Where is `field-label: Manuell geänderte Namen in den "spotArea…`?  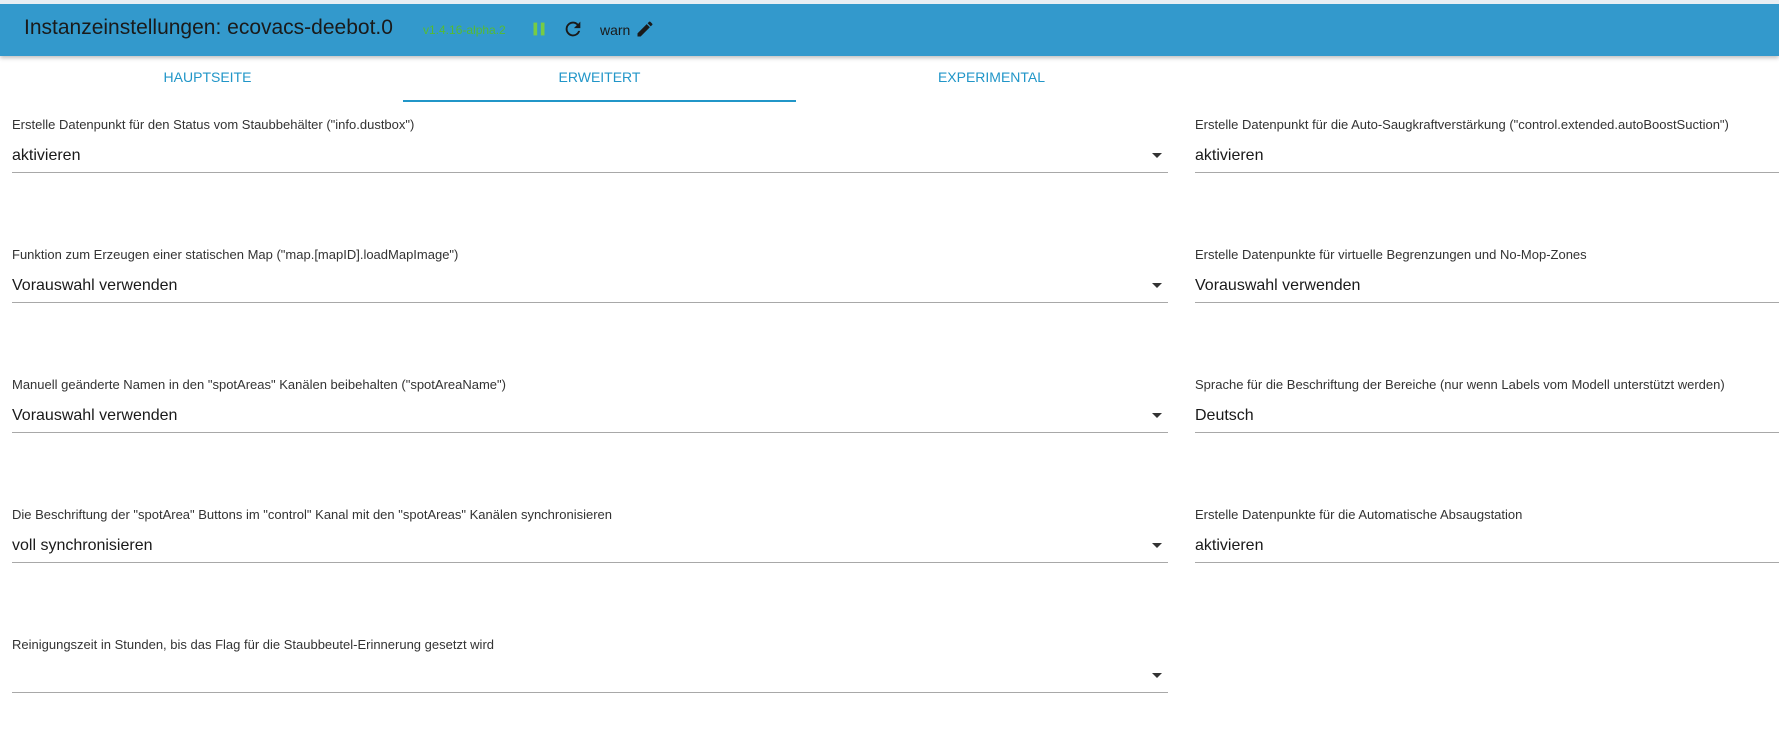
field-label: Manuell geänderte Namen in den "spotArea… is located at coordinates (259, 384).